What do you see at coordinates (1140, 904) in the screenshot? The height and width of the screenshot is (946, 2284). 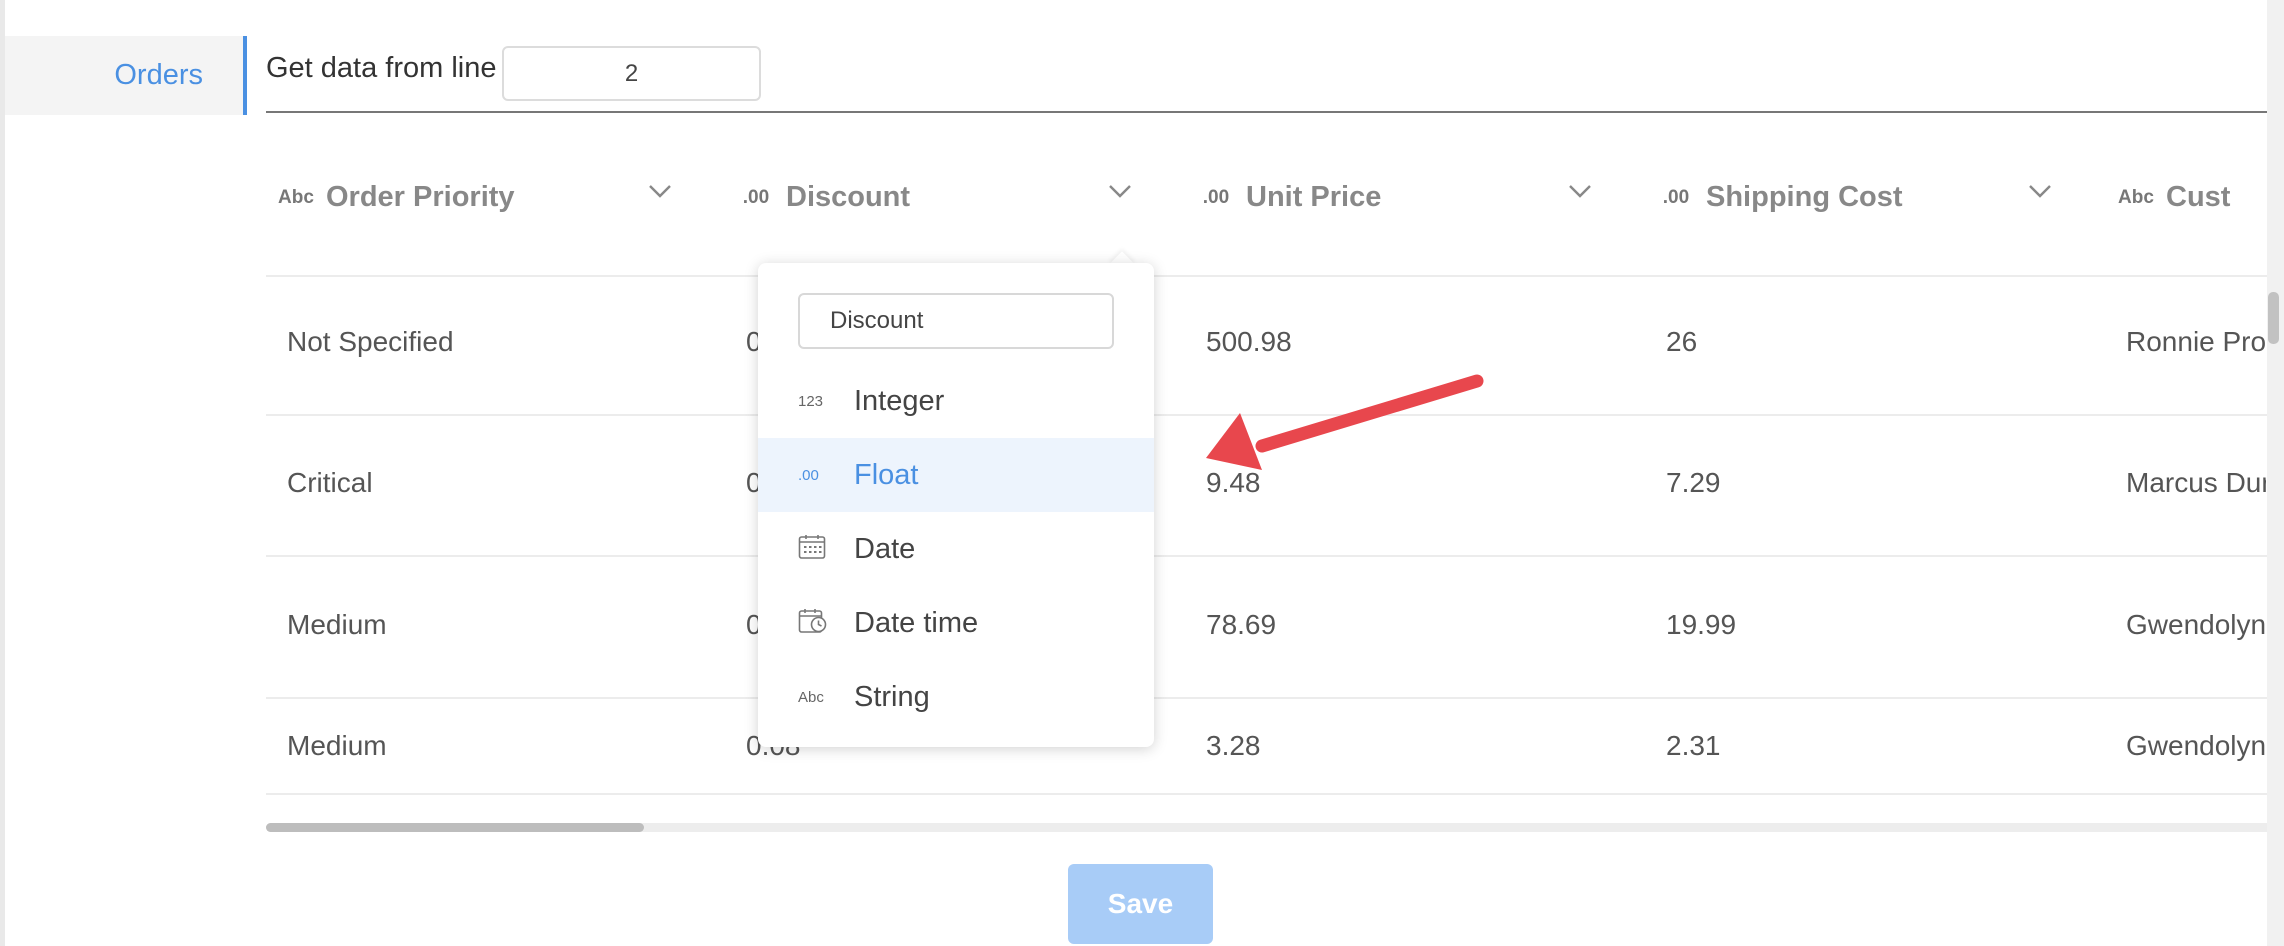 I see `save-button: Save` at bounding box center [1140, 904].